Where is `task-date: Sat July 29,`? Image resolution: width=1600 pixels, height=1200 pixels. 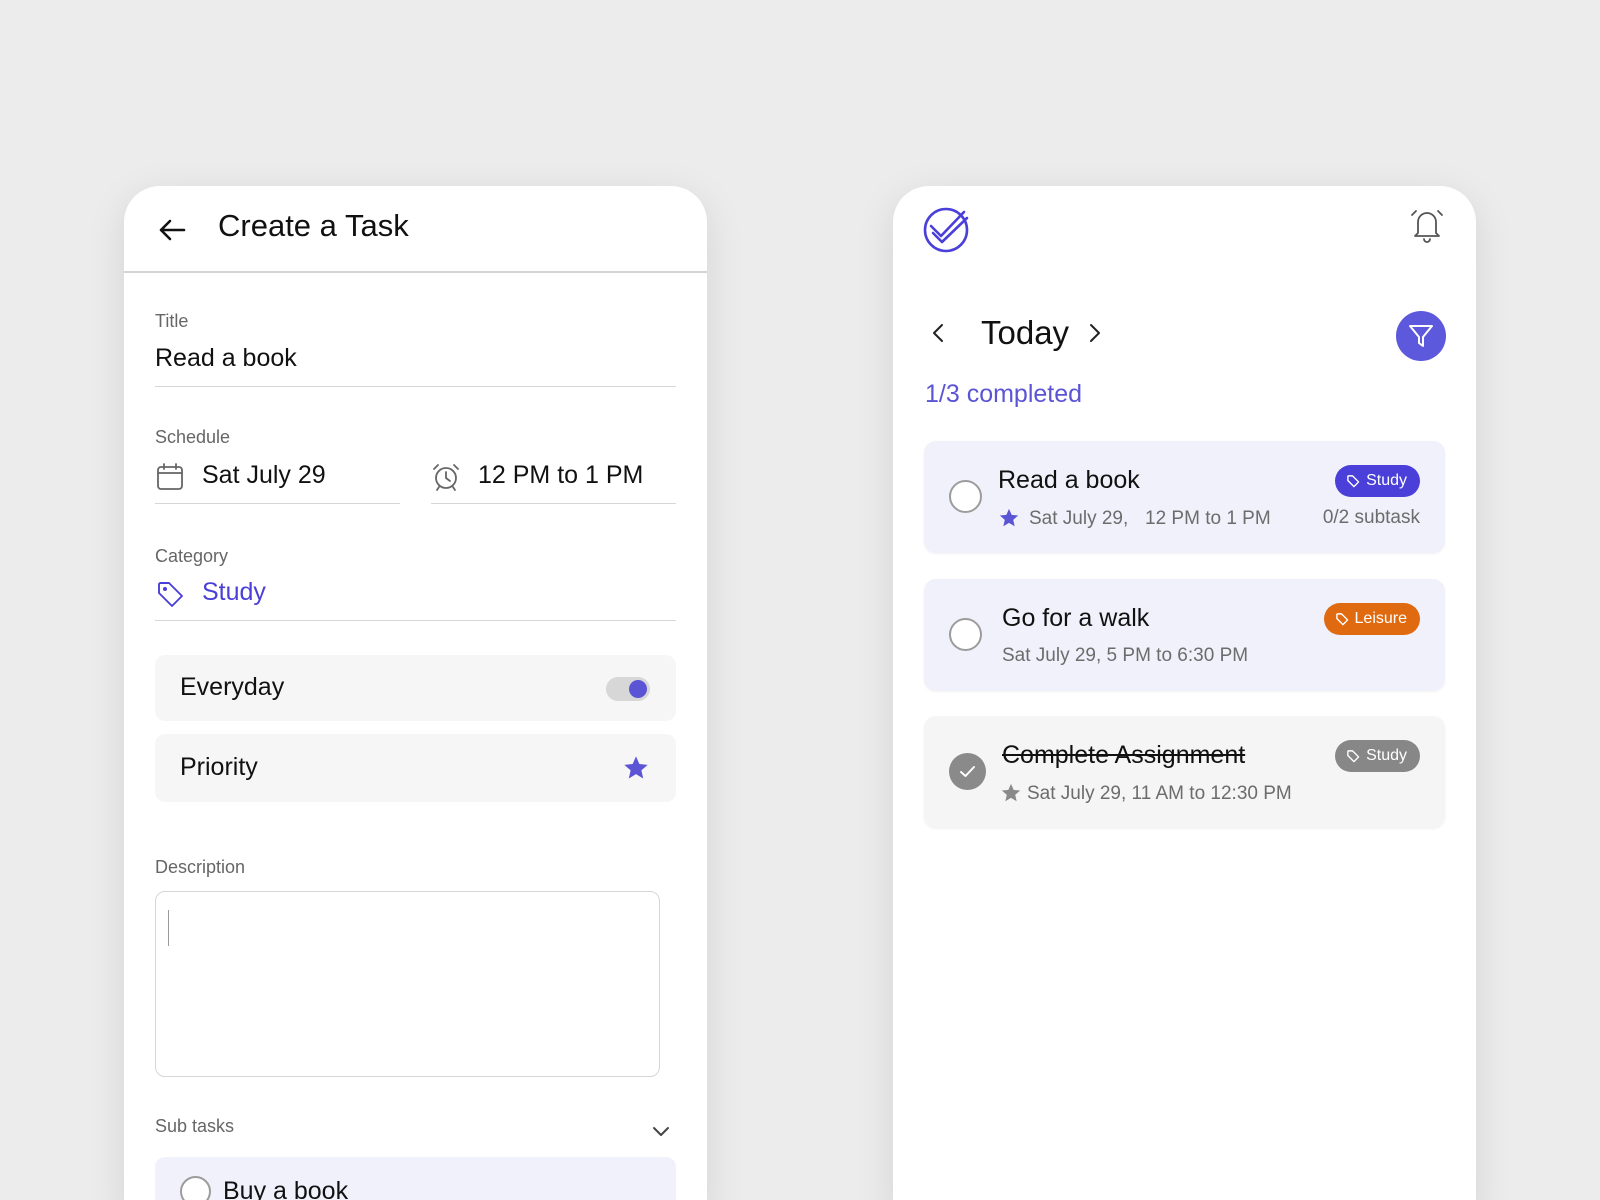 task-date: Sat July 29, is located at coordinates (1079, 518).